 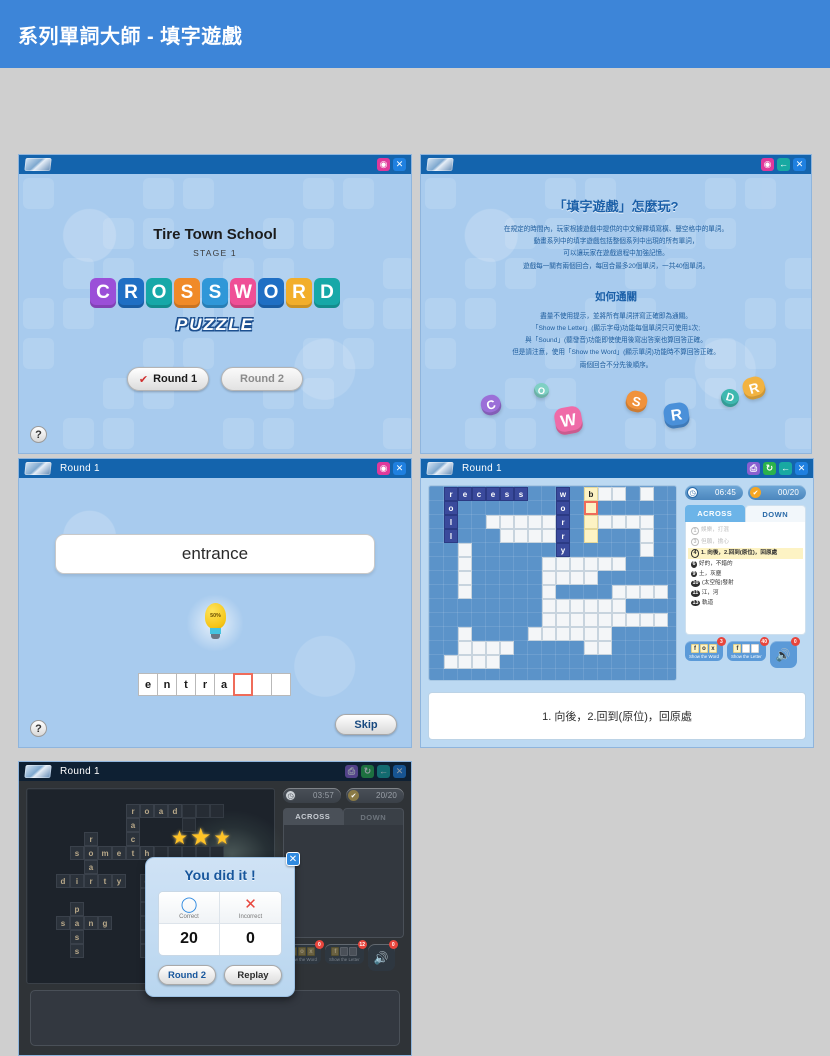 What do you see at coordinates (451, 522) in the screenshot?
I see `grid-cell-filled: l` at bounding box center [451, 522].